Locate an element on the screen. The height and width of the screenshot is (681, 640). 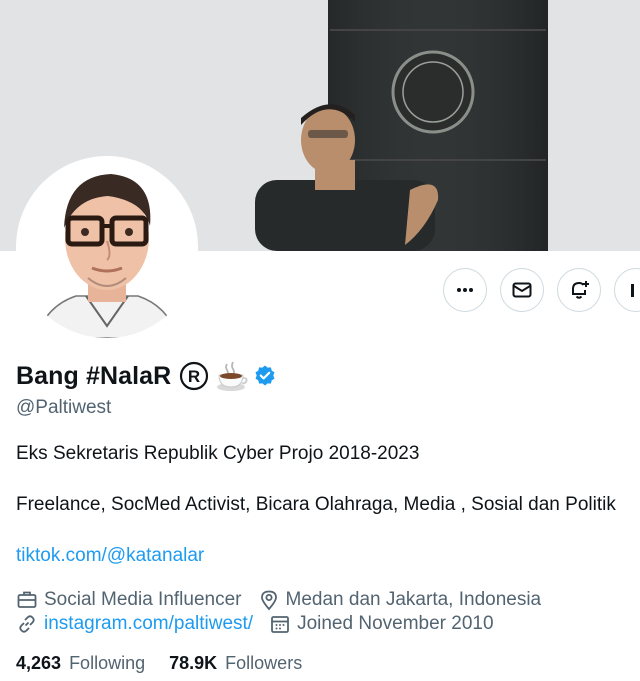
notify-button is located at coordinates (579, 290).